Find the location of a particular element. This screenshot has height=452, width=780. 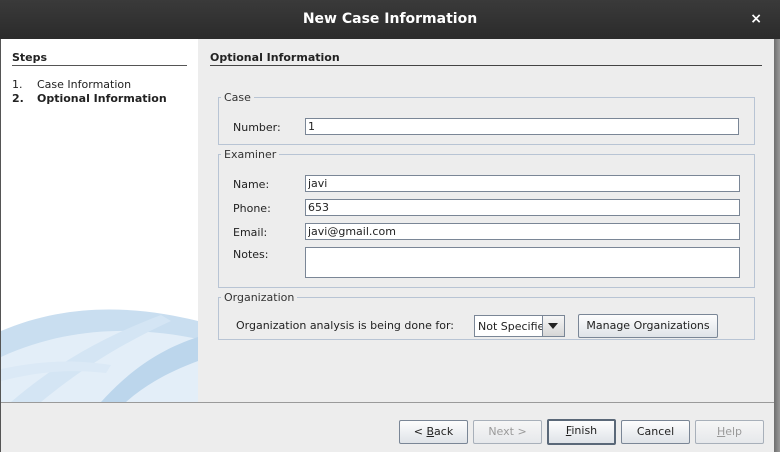

finish-button-rest: inish is located at coordinates (584, 430).